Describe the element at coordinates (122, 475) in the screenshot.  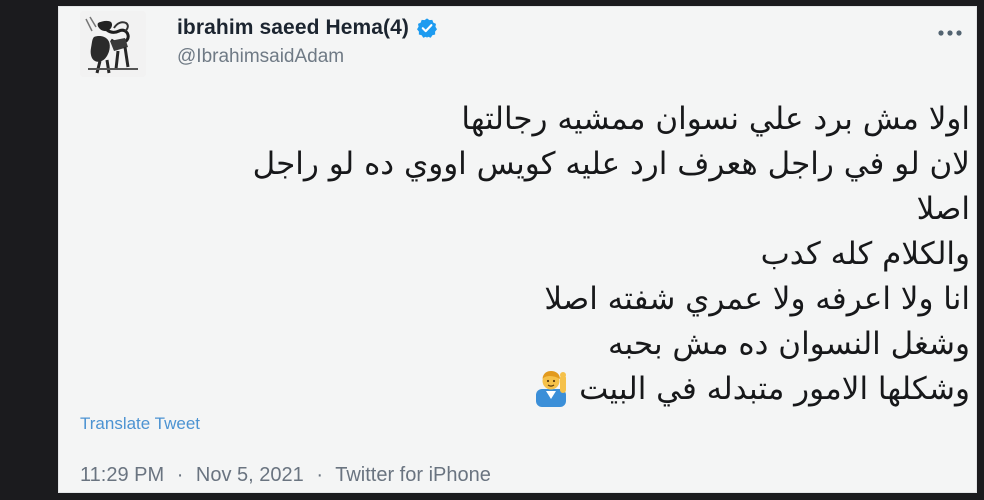
I see `tweet-time: 11:29 PM` at that location.